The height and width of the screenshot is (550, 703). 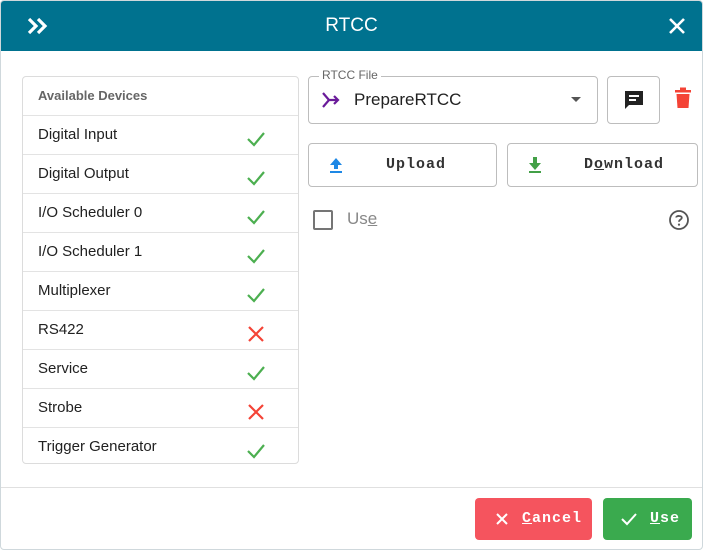 What do you see at coordinates (527, 518) in the screenshot?
I see `cancel-label-mnemonic: C` at bounding box center [527, 518].